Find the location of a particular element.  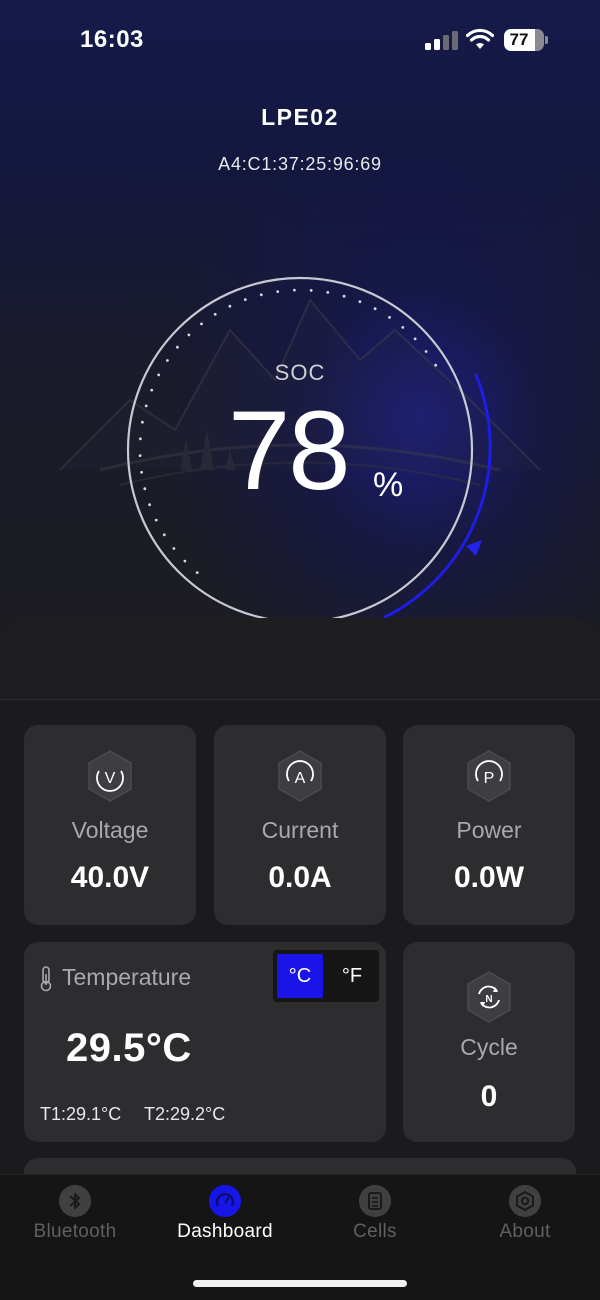

temperature-sensor-2: T2:29.2°C is located at coordinates (185, 1114).